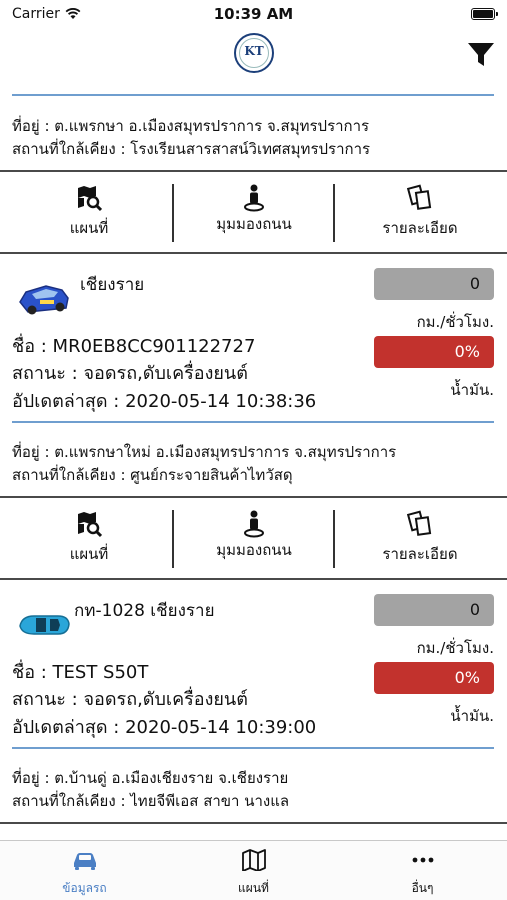 This screenshot has height=900, width=507. I want to click on map-icon, so click(253, 860).